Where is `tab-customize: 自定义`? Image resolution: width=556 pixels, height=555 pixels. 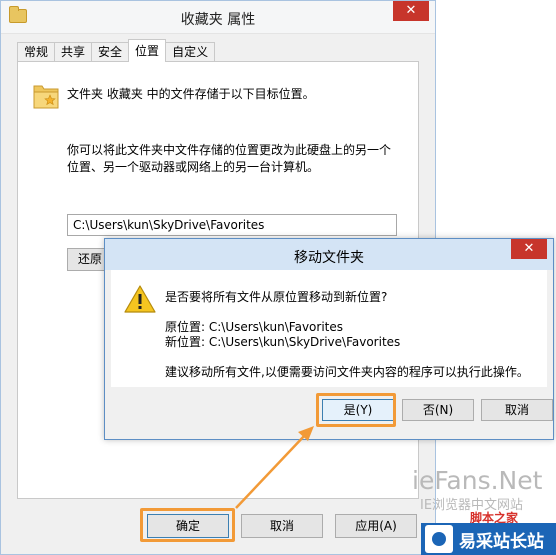 tab-customize: 自定义 is located at coordinates (190, 52).